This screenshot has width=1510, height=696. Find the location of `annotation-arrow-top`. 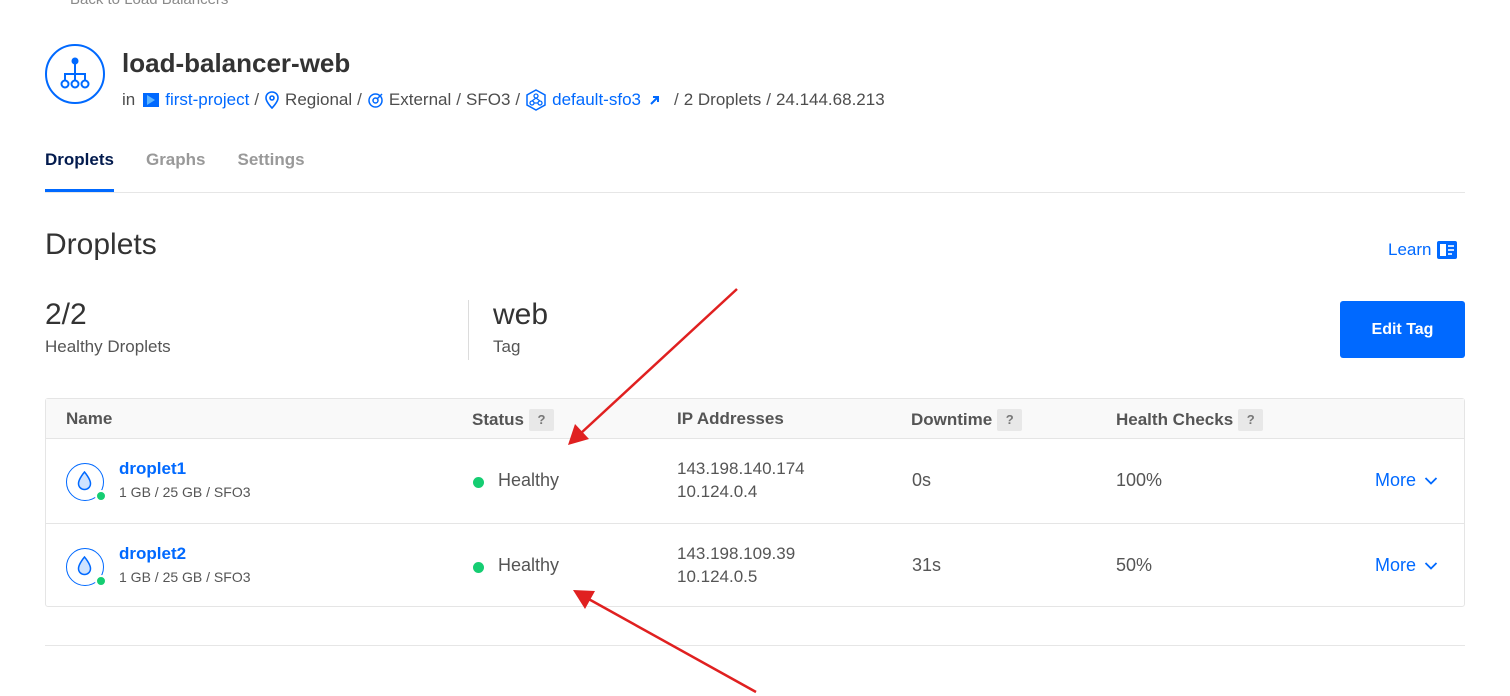

annotation-arrow-top is located at coordinates (653, 366).